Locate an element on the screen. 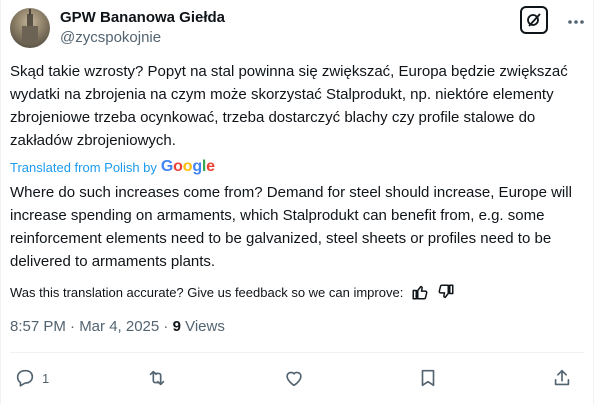 The image size is (598, 404). translation-attribution: Translated from Polish by Google is located at coordinates (112, 167).